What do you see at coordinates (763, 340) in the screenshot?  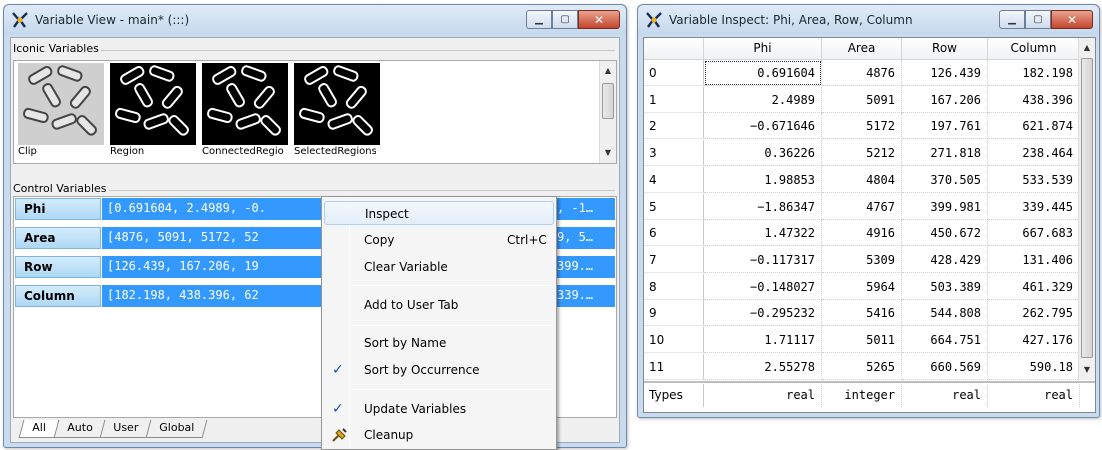 I see `table-cell: 1.71117` at bounding box center [763, 340].